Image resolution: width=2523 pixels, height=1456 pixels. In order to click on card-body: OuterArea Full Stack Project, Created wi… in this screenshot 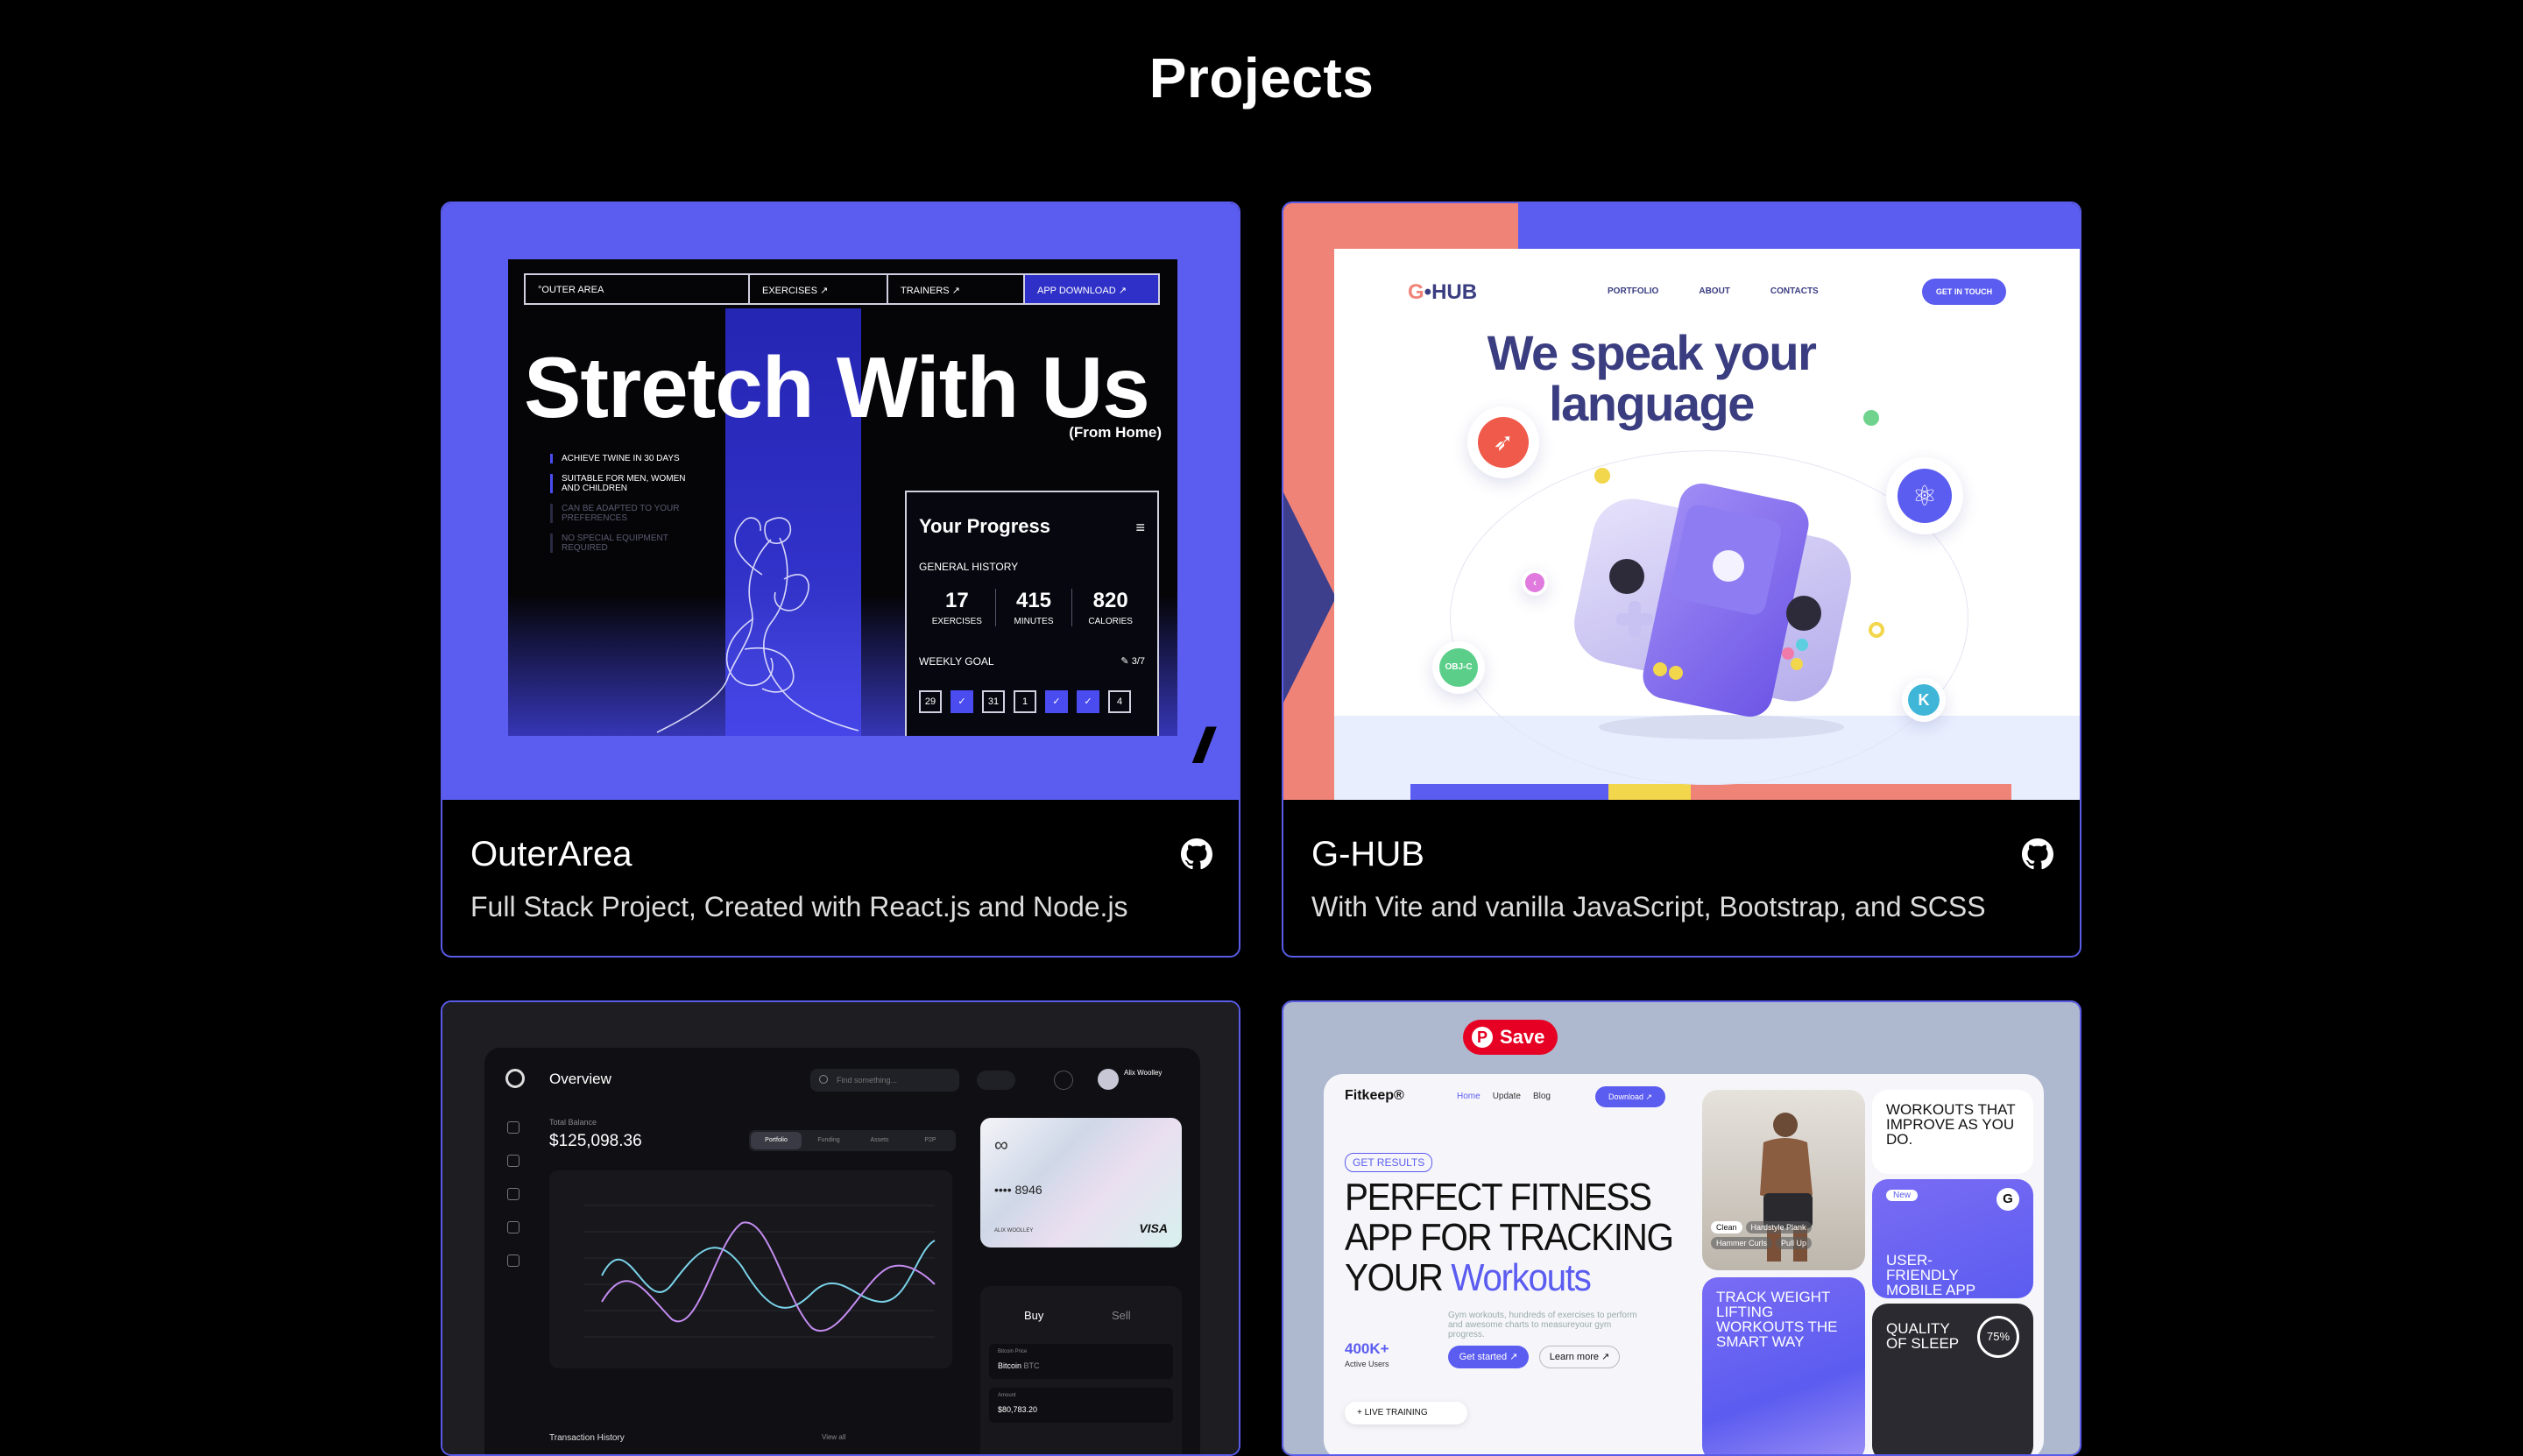, I will do `click(840, 878)`.